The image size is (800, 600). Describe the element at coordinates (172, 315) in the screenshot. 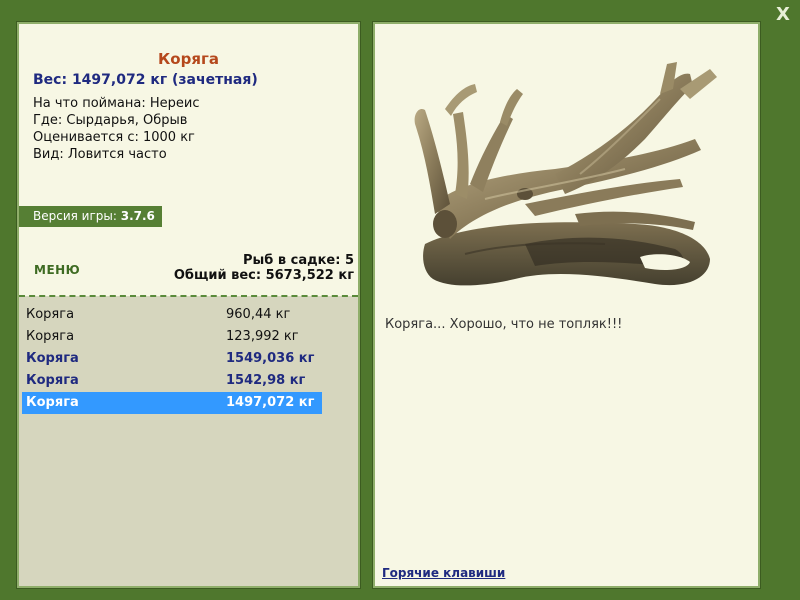

I see `keepnet-row: Коряга 960,44 кг` at that location.